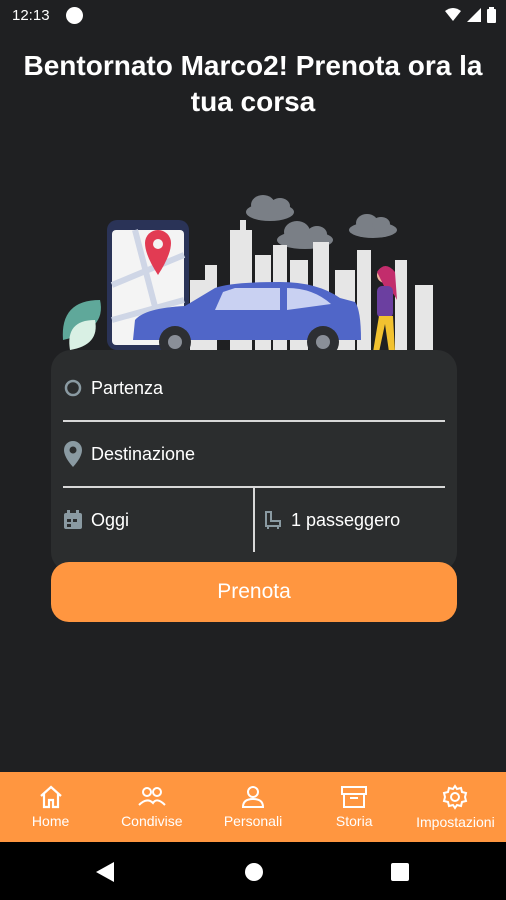 This screenshot has width=506, height=900. Describe the element at coordinates (110, 519) in the screenshot. I see `date-value: Oggi` at that location.